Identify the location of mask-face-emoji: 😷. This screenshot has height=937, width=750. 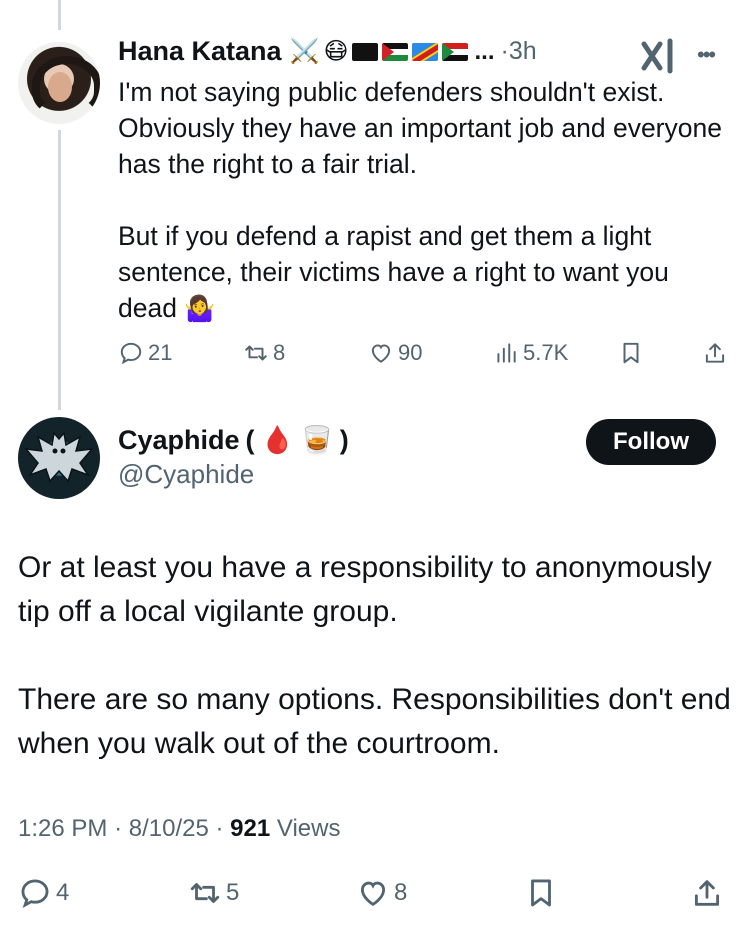
(336, 51).